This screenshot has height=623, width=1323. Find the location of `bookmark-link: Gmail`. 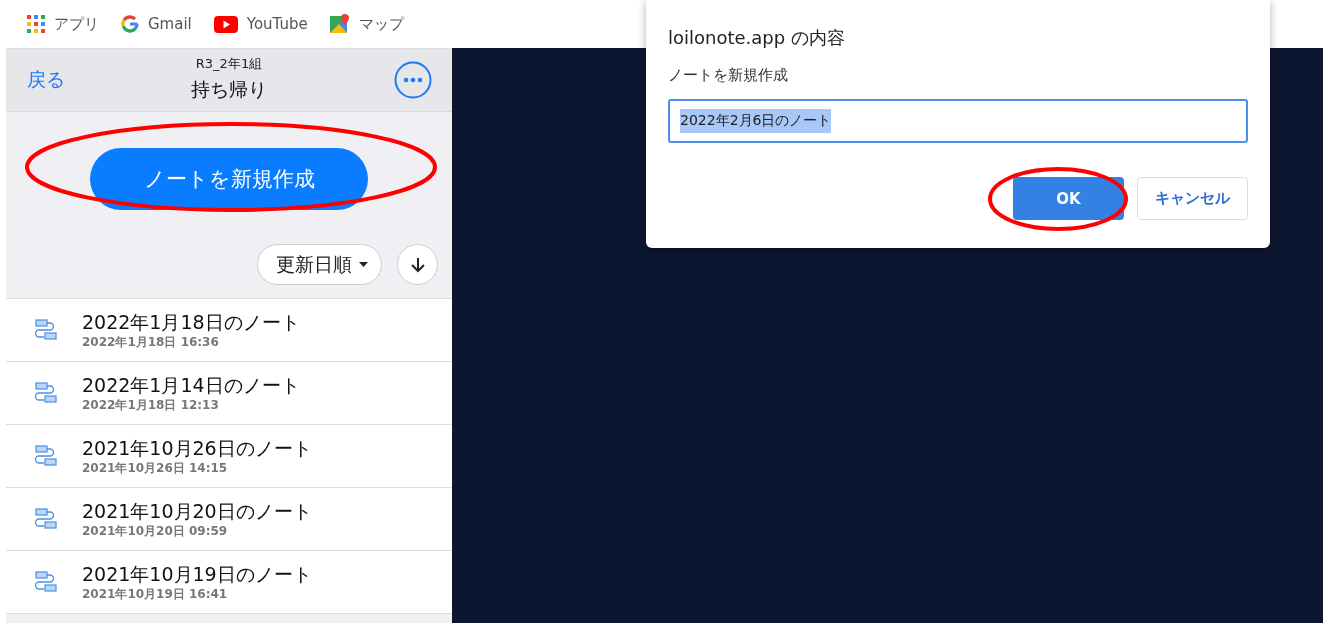

bookmark-link: Gmail is located at coordinates (156, 24).